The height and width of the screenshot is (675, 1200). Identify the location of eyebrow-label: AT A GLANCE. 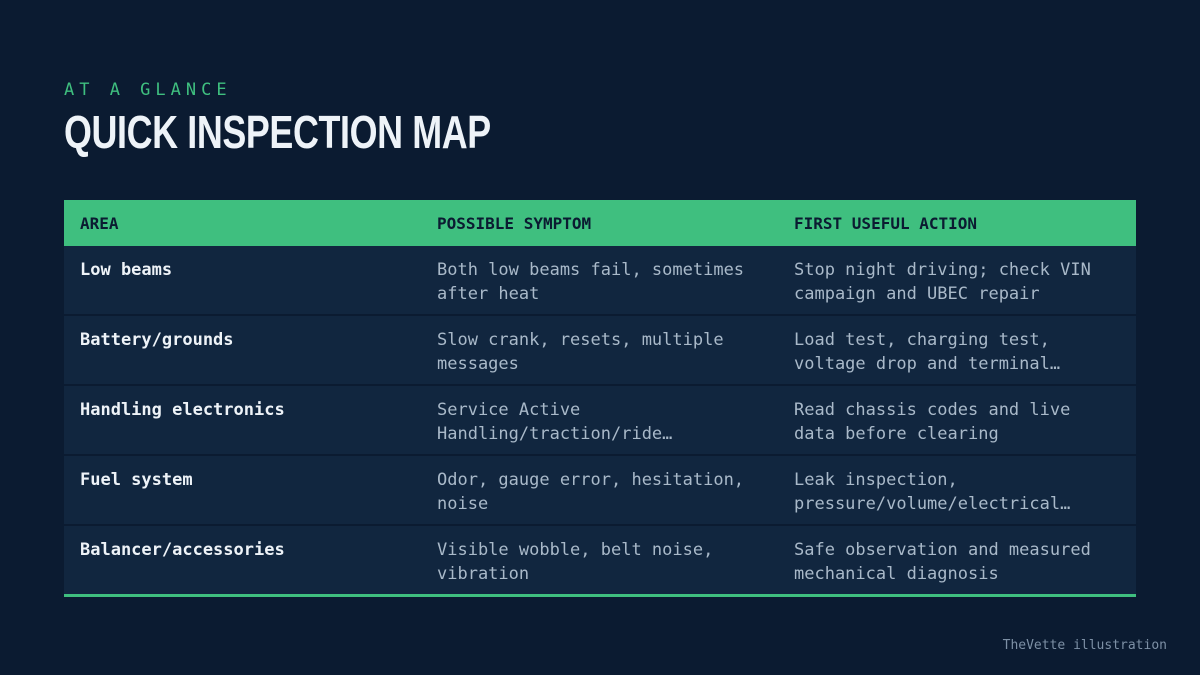
(148, 90).